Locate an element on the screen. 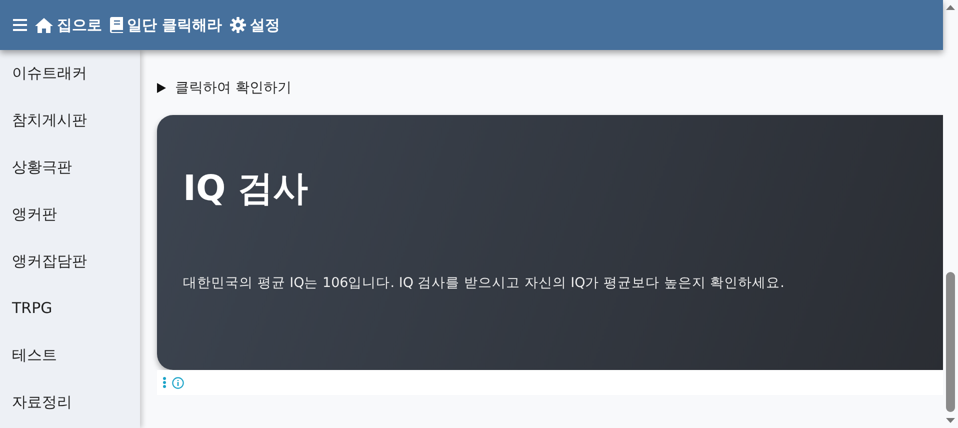 This screenshot has width=958, height=428. nav-link: 집으로 is located at coordinates (68, 25).